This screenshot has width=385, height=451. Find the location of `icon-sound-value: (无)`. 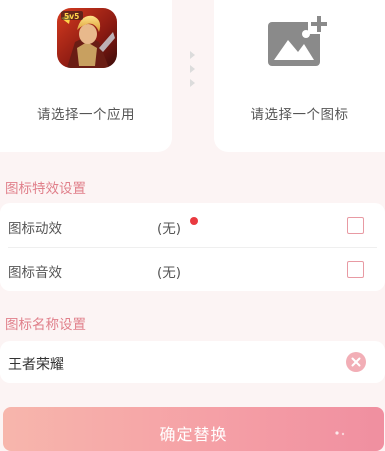

icon-sound-value: (无) is located at coordinates (169, 273).